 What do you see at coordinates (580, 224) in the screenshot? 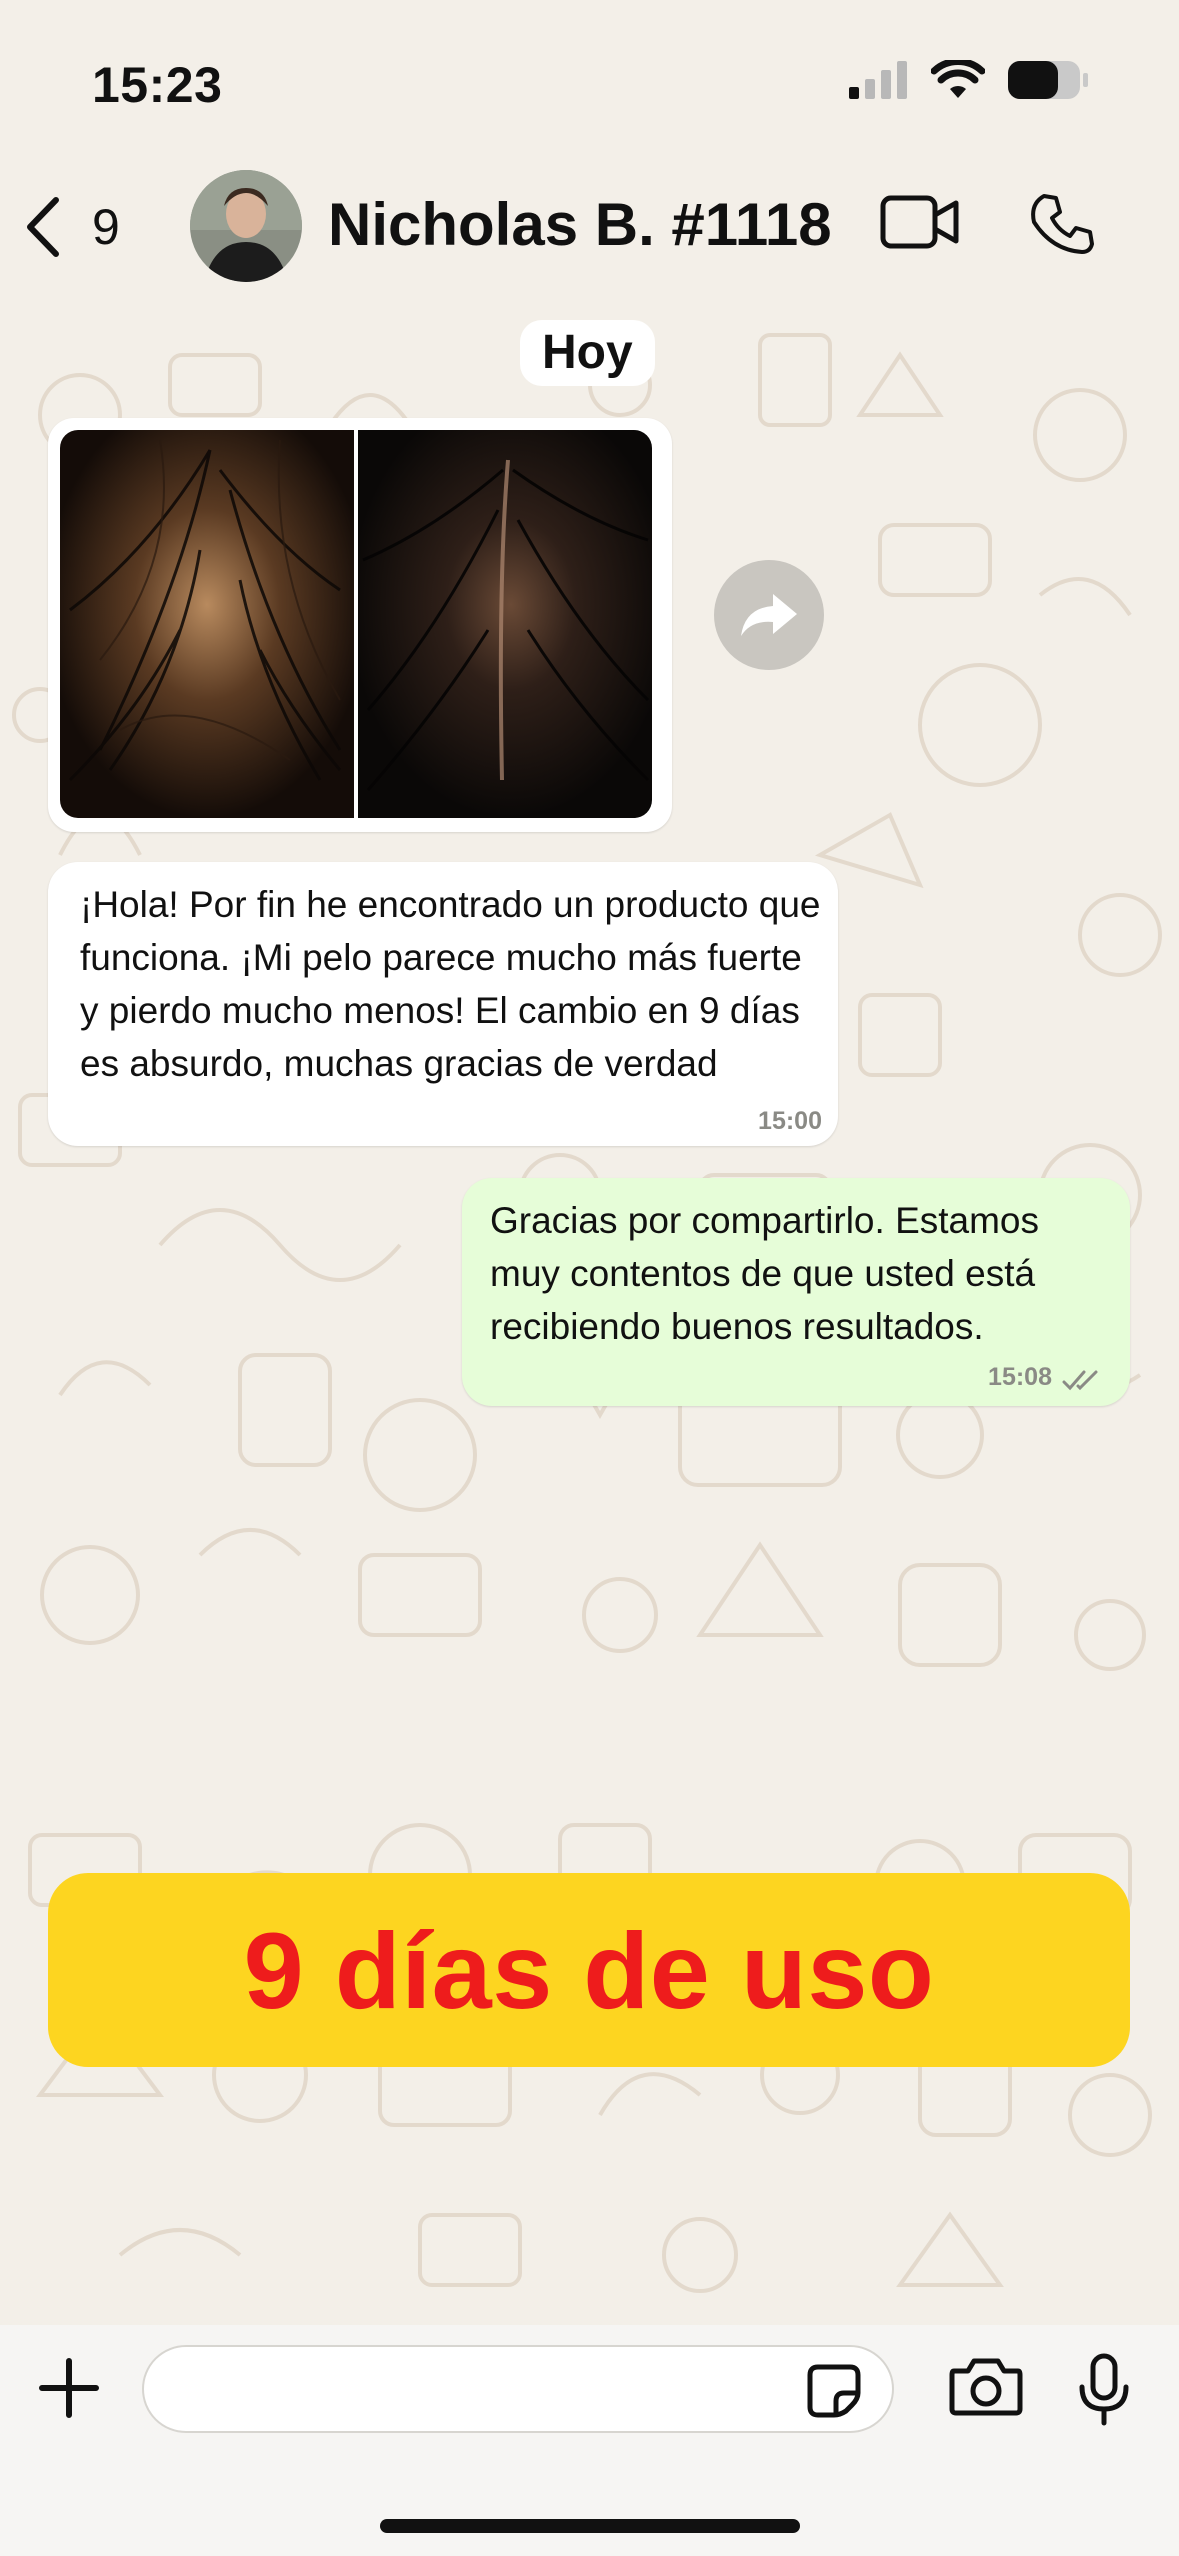
I see `contact-name: Nicholas B. #1118` at bounding box center [580, 224].